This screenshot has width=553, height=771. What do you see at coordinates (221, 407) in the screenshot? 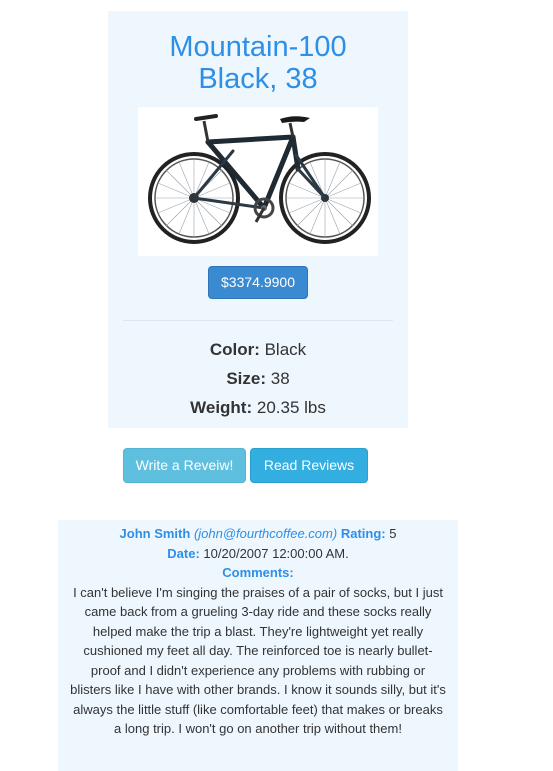
I see `spec-weight-label: Weight:` at bounding box center [221, 407].